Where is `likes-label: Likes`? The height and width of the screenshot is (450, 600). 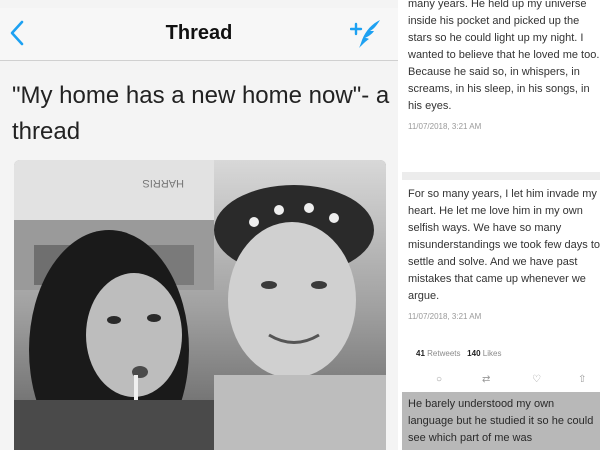
likes-label: Likes is located at coordinates (492, 353).